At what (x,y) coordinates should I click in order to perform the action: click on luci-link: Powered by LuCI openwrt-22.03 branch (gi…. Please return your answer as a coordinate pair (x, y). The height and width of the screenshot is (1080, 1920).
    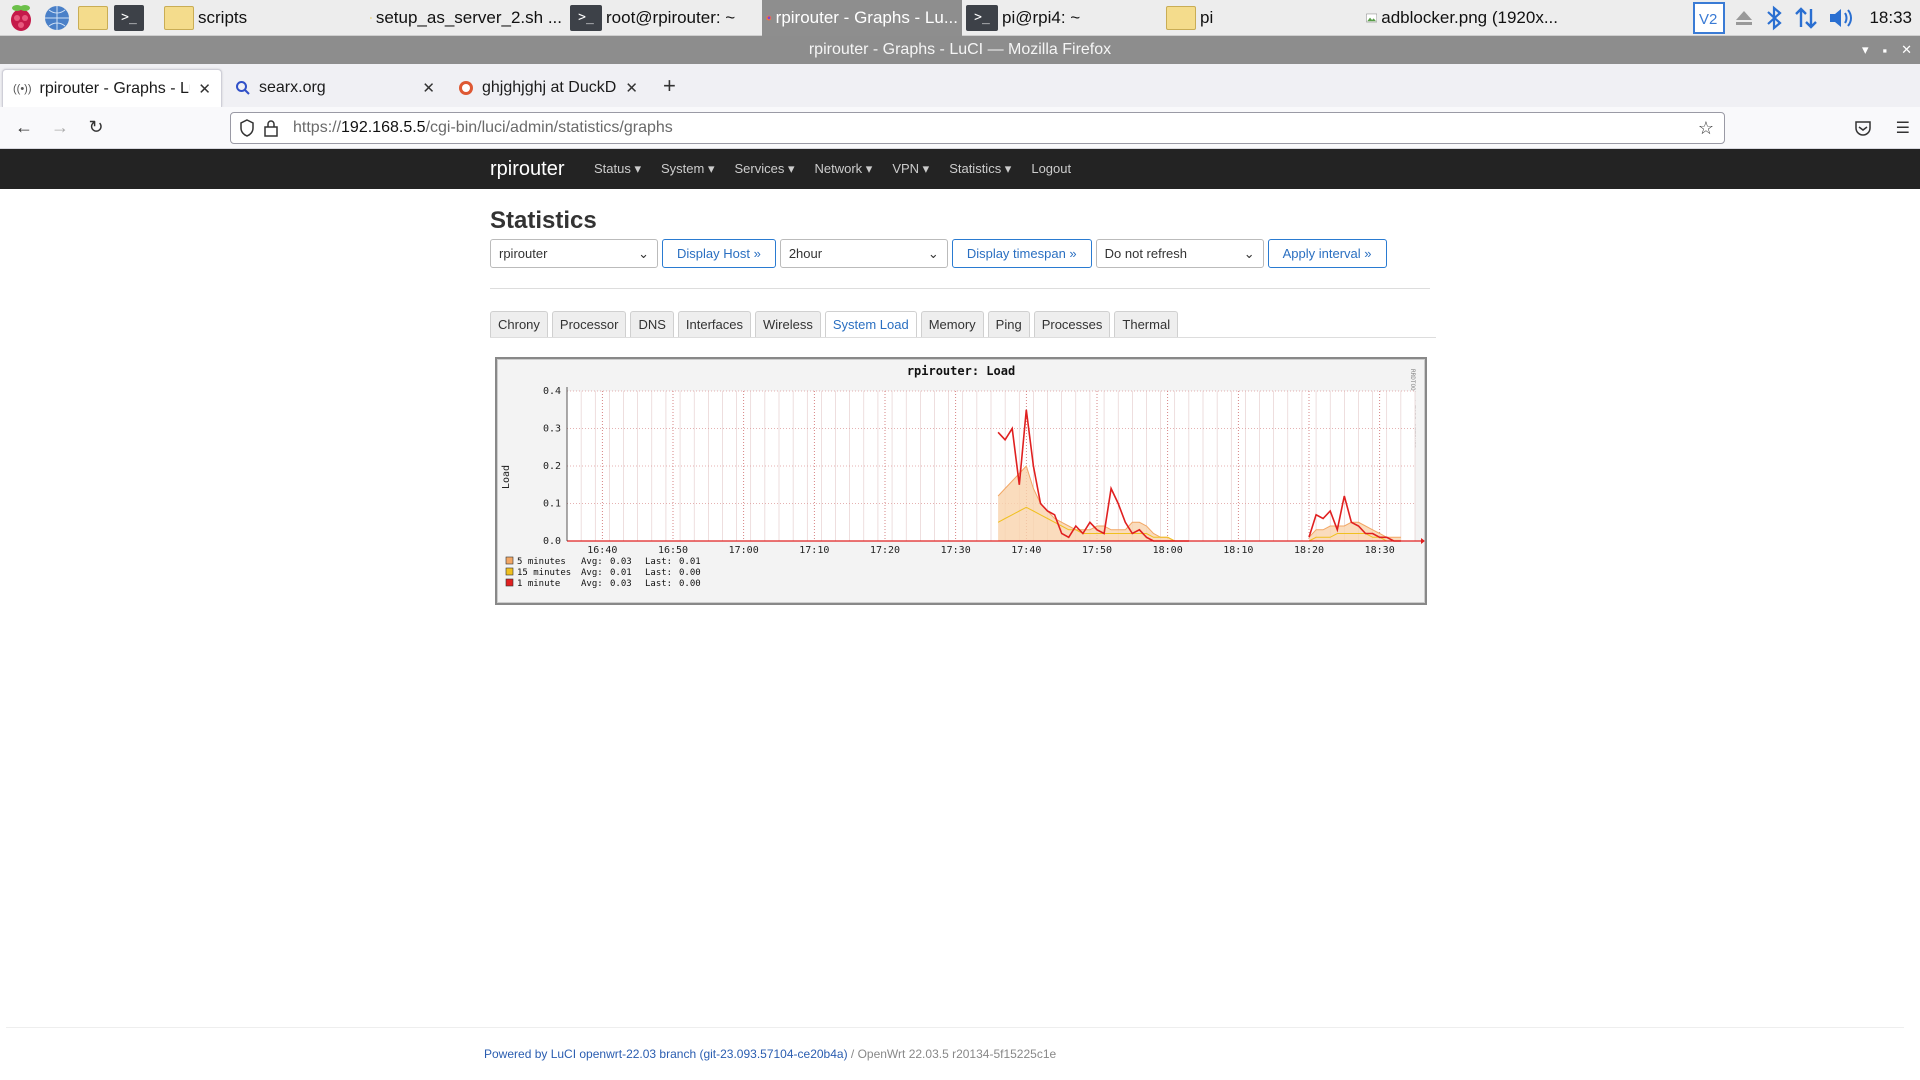
    Looking at the image, I should click on (666, 1054).